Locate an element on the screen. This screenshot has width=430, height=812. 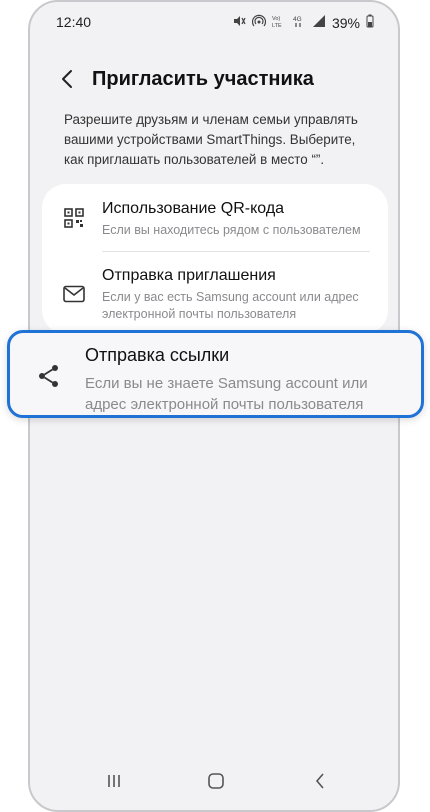
option-title: Использование QR-кода is located at coordinates (193, 208).